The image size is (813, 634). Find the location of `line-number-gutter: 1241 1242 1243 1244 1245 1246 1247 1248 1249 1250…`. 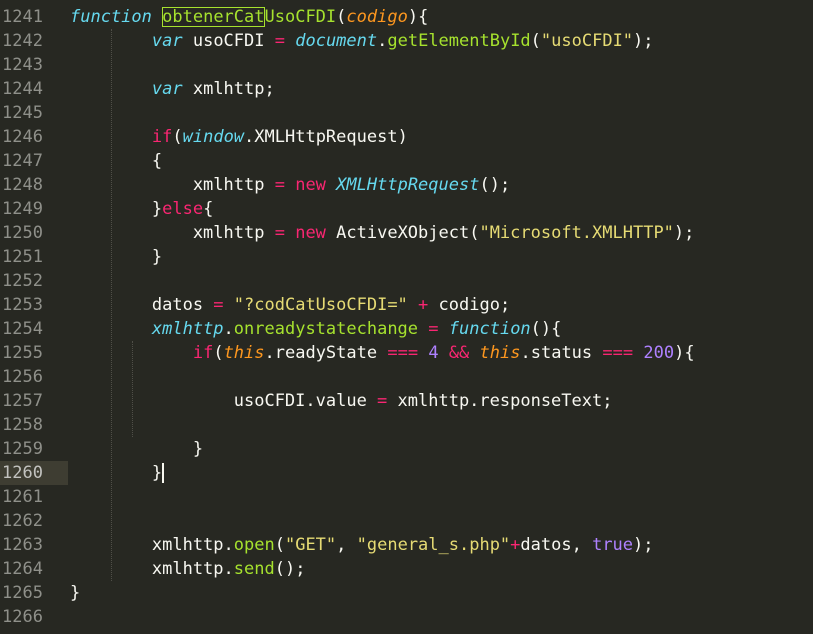

line-number-gutter: 1241 1242 1243 1244 1245 1246 1247 1248 1249 1250… is located at coordinates (34, 317).